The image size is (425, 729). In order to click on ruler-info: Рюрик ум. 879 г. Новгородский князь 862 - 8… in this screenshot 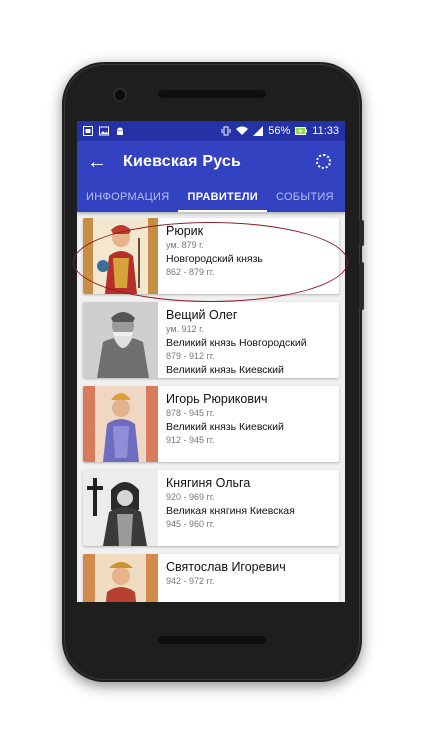, I will do `click(214, 256)`.